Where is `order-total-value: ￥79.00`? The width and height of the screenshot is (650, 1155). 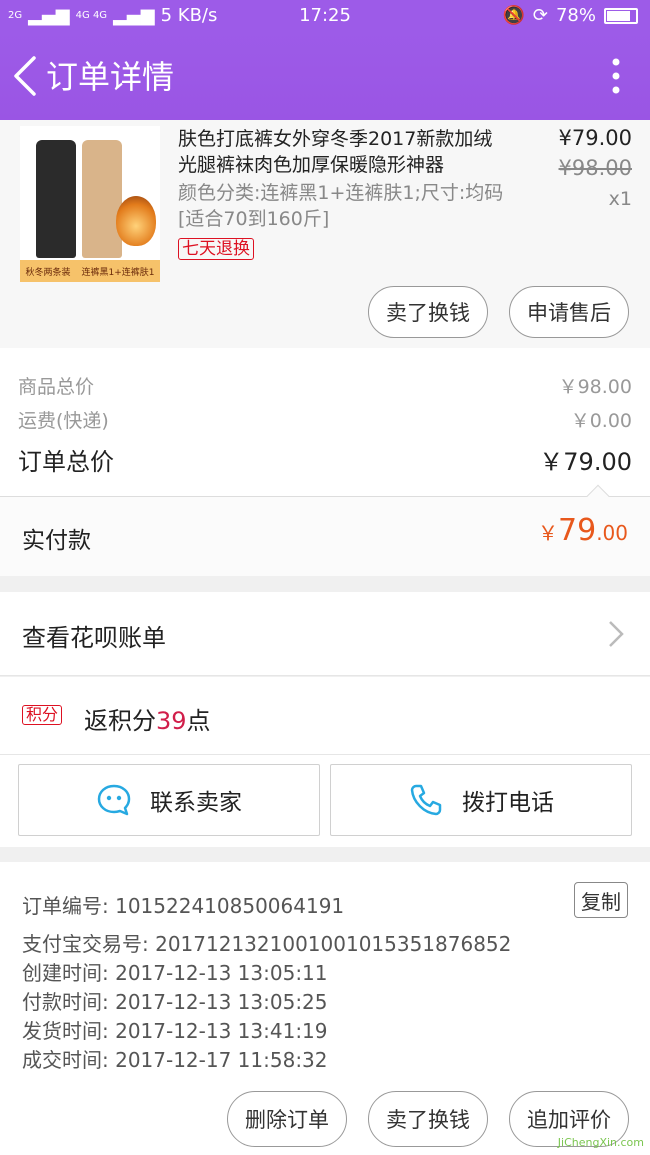 order-total-value: ￥79.00 is located at coordinates (585, 462).